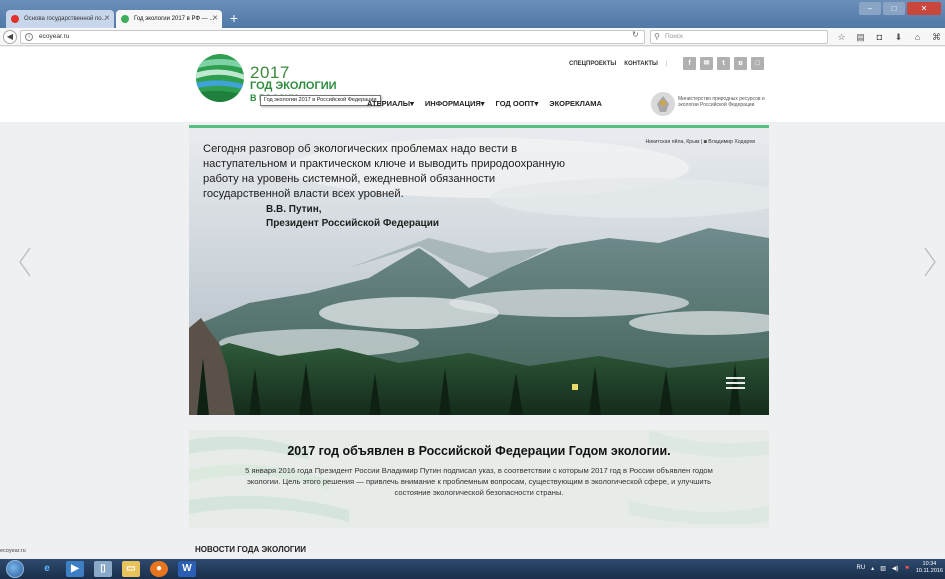  I want to click on prev-slide-arrow, so click(25, 262).